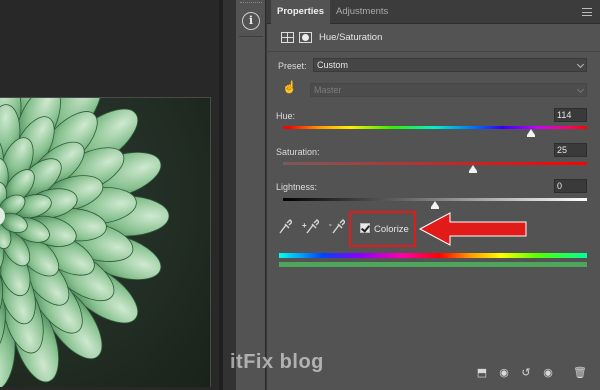  I want to click on tab-adjustments: Adjustments, so click(362, 12).